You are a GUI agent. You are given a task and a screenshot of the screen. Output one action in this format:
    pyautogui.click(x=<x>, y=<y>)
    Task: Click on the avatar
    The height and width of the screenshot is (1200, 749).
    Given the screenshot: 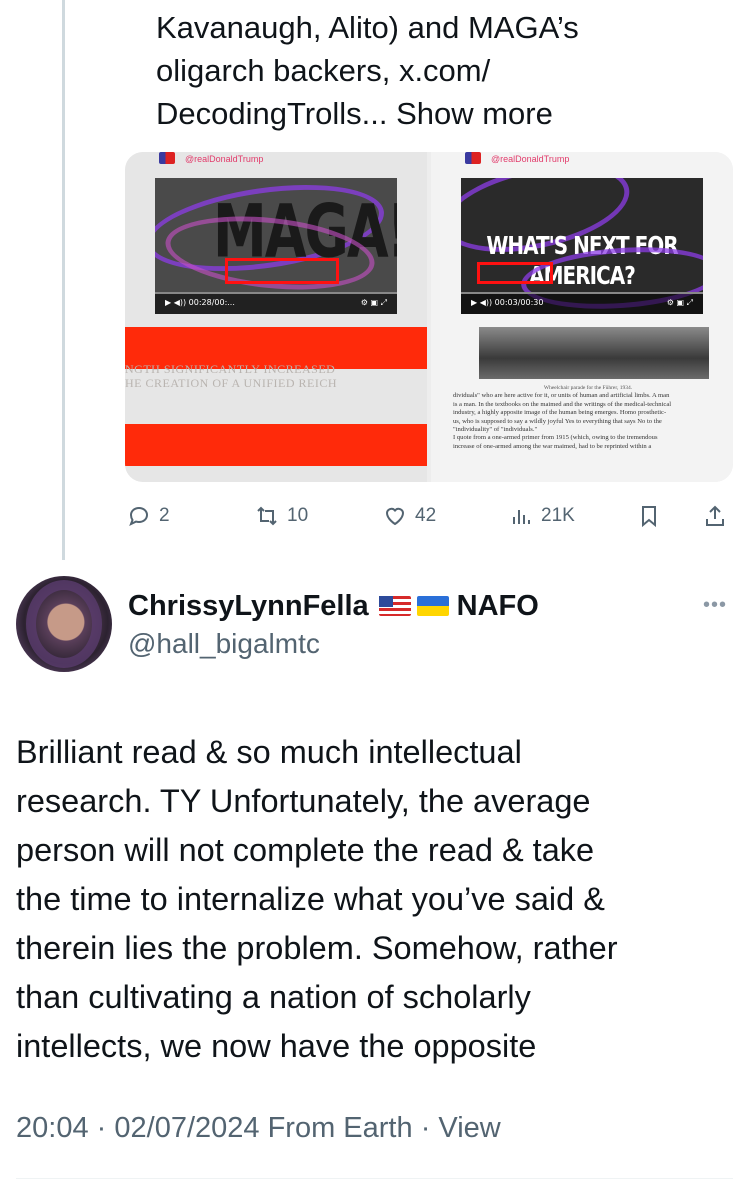 What is the action you would take?
    pyautogui.click(x=64, y=624)
    